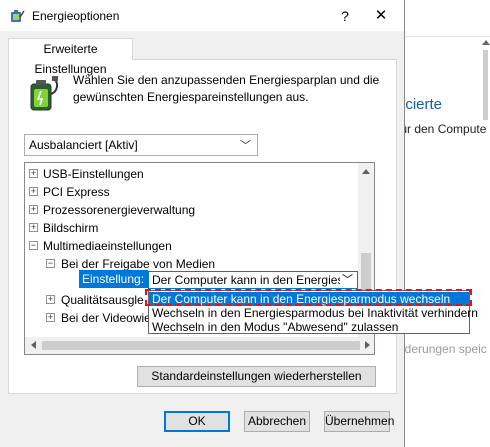 The height and width of the screenshot is (447, 490). Describe the element at coordinates (76, 16) in the screenshot. I see `window-title: Energieoptionen` at that location.